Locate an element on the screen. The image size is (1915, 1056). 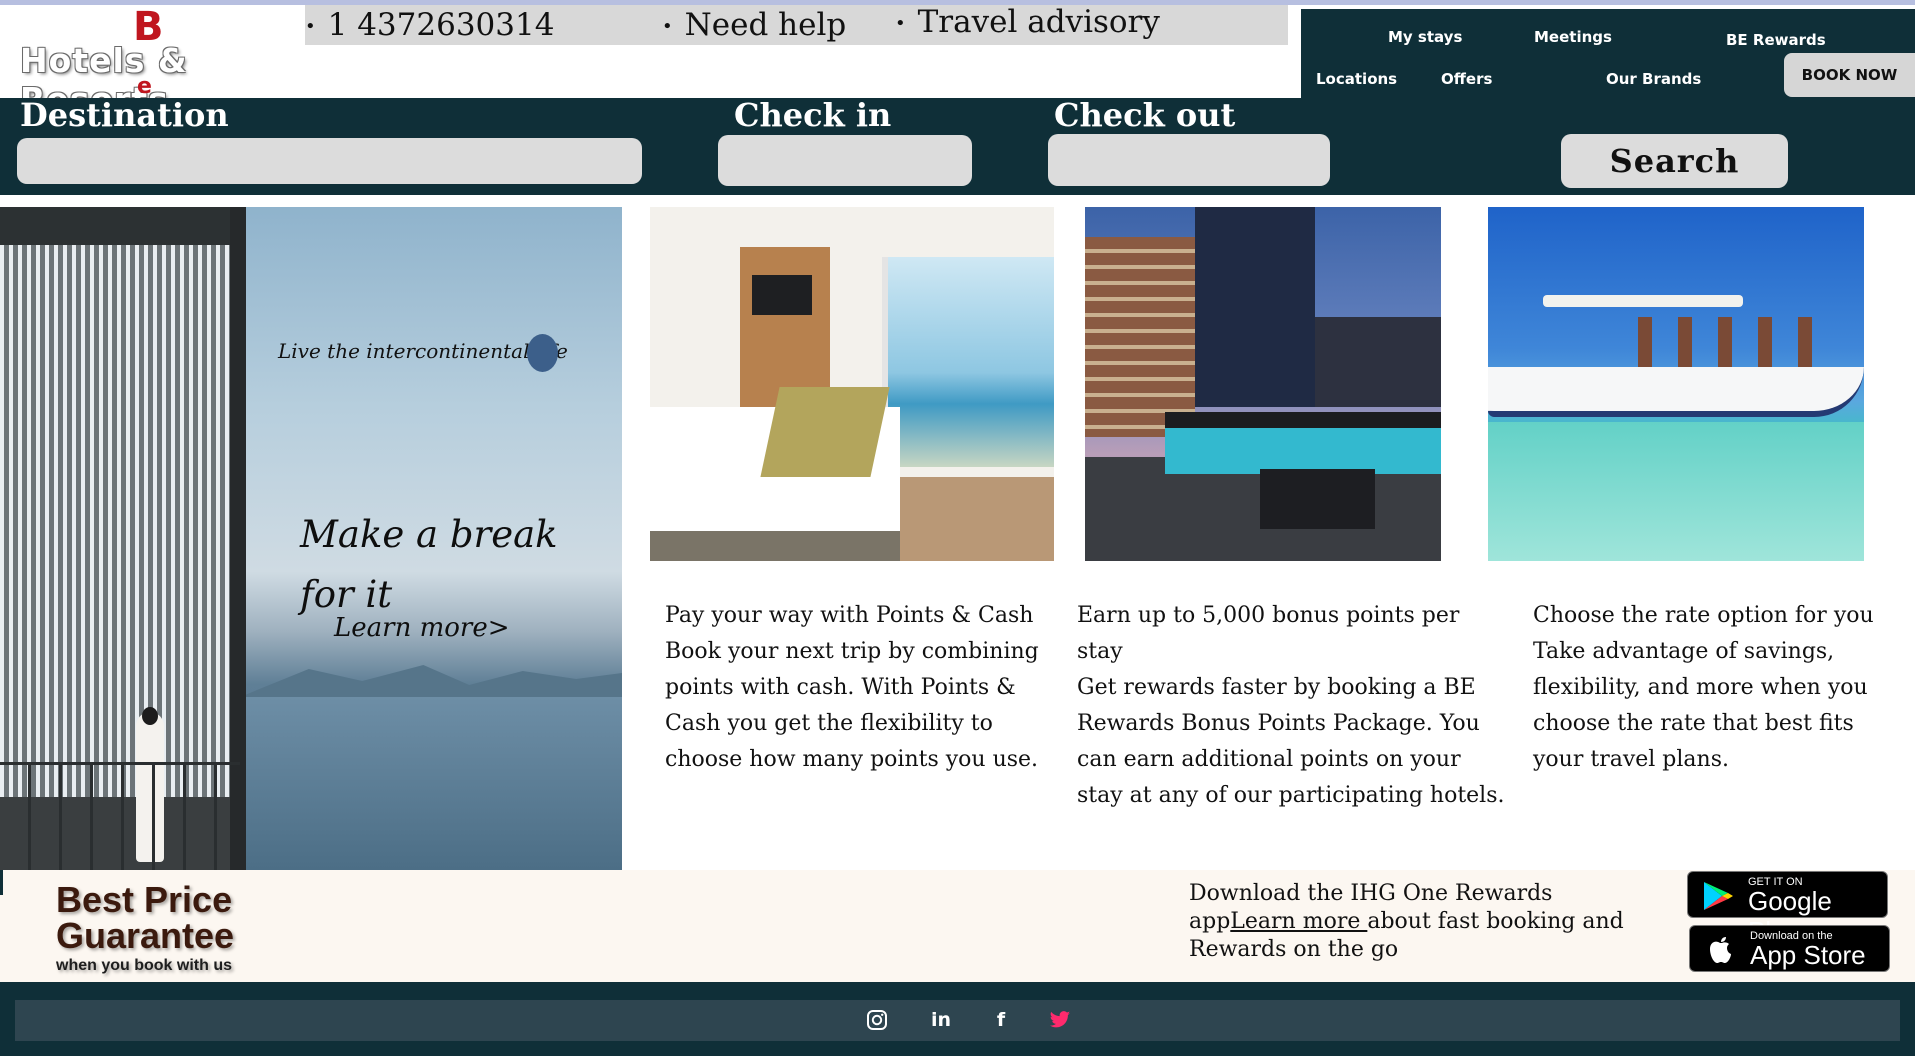
sofa-icon is located at coordinates (1303, 443).